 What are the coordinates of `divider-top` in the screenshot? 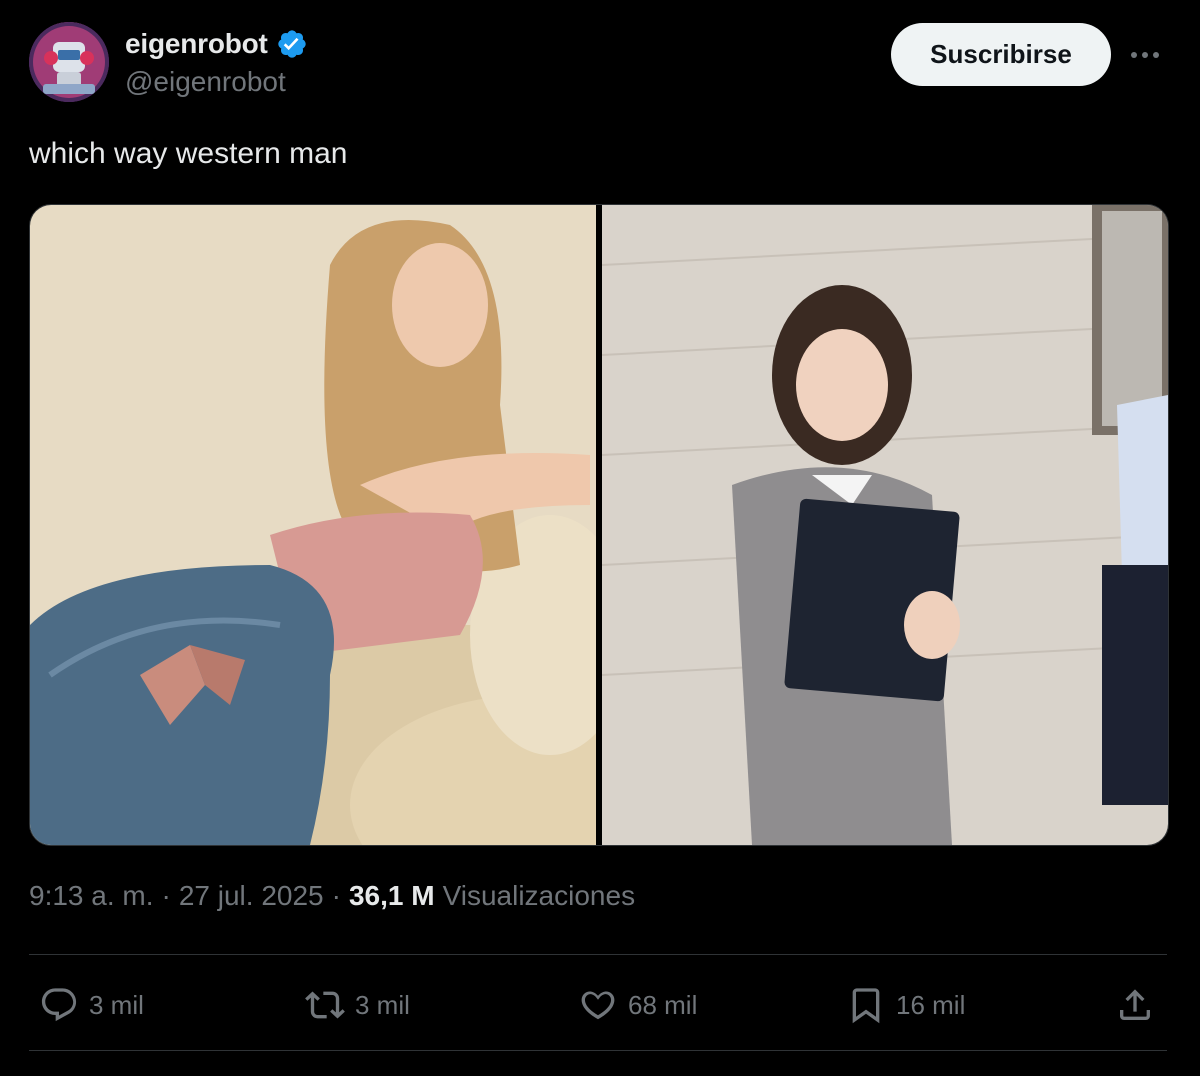 It's located at (598, 954).